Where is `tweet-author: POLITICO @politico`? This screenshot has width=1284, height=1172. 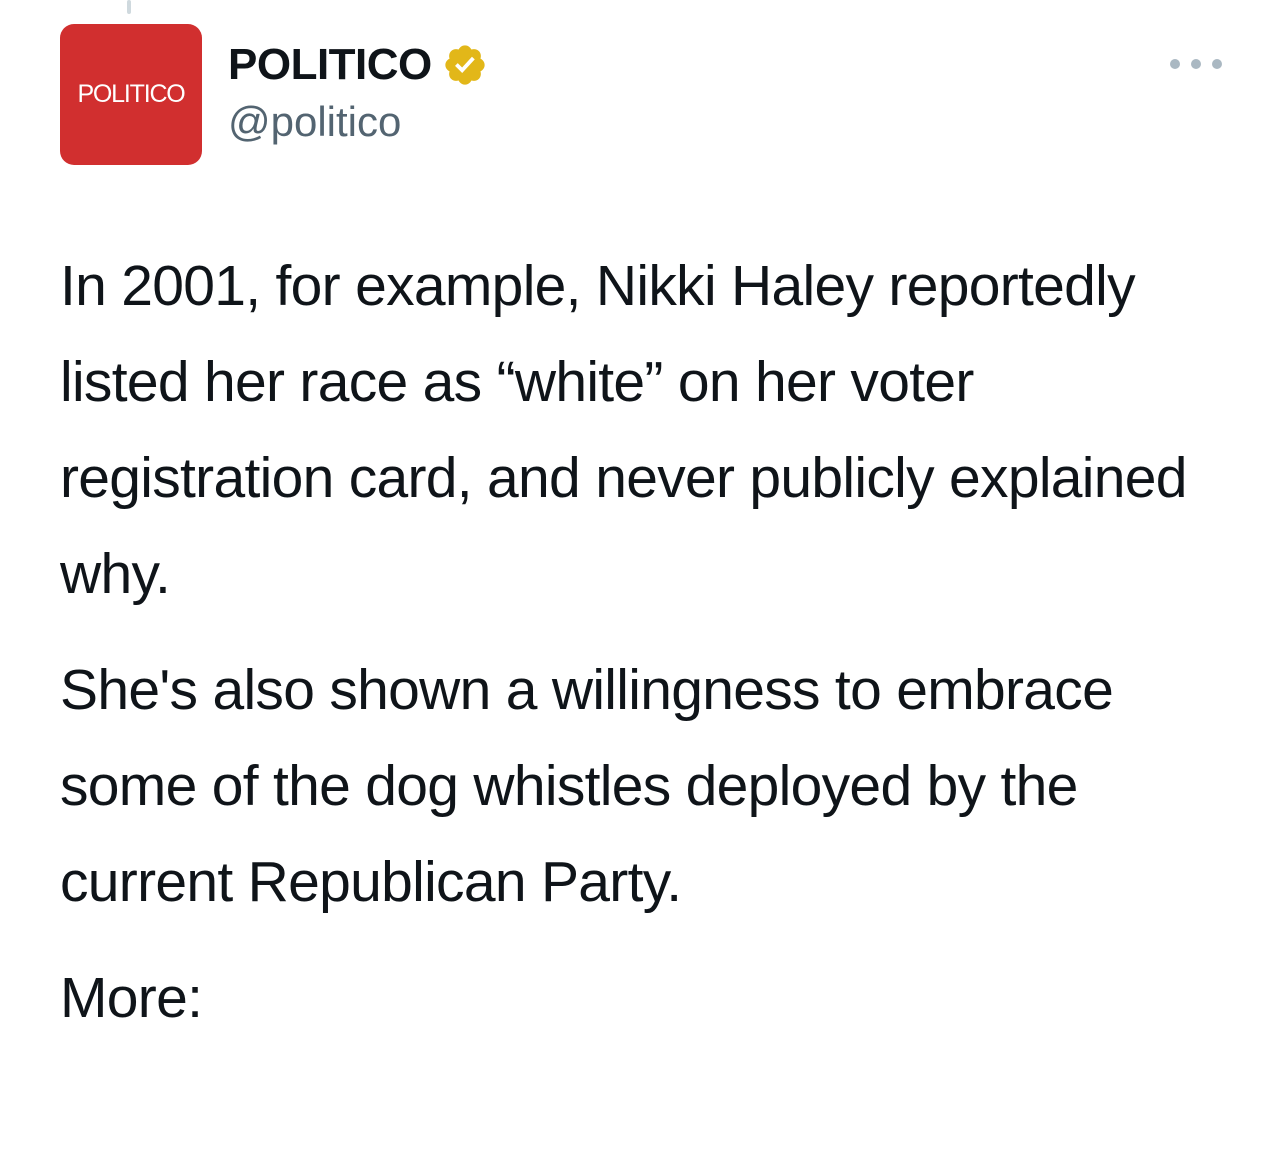 tweet-author: POLITICO @politico is located at coordinates (358, 92).